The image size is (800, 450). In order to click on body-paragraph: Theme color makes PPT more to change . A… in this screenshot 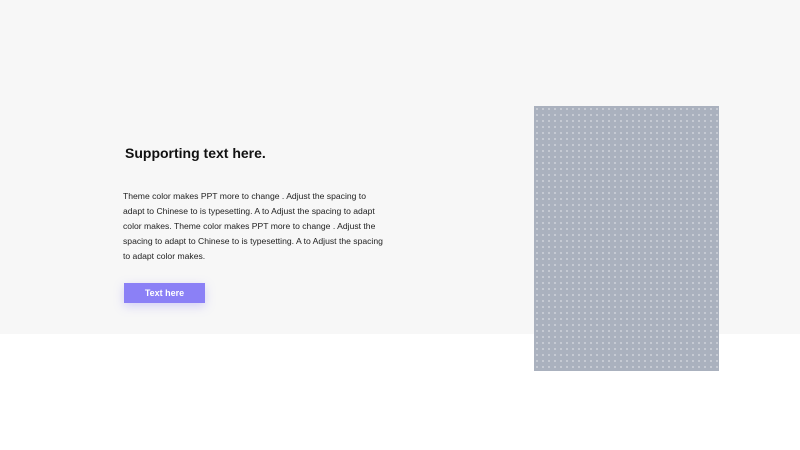, I will do `click(253, 226)`.